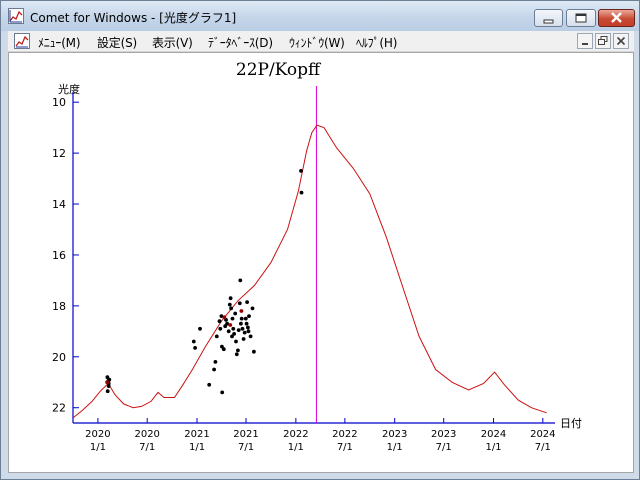 Image resolution: width=640 pixels, height=480 pixels. Describe the element at coordinates (133, 18) in the screenshot. I see `window-title: Comet for Windows - [光度グラフ1]` at that location.